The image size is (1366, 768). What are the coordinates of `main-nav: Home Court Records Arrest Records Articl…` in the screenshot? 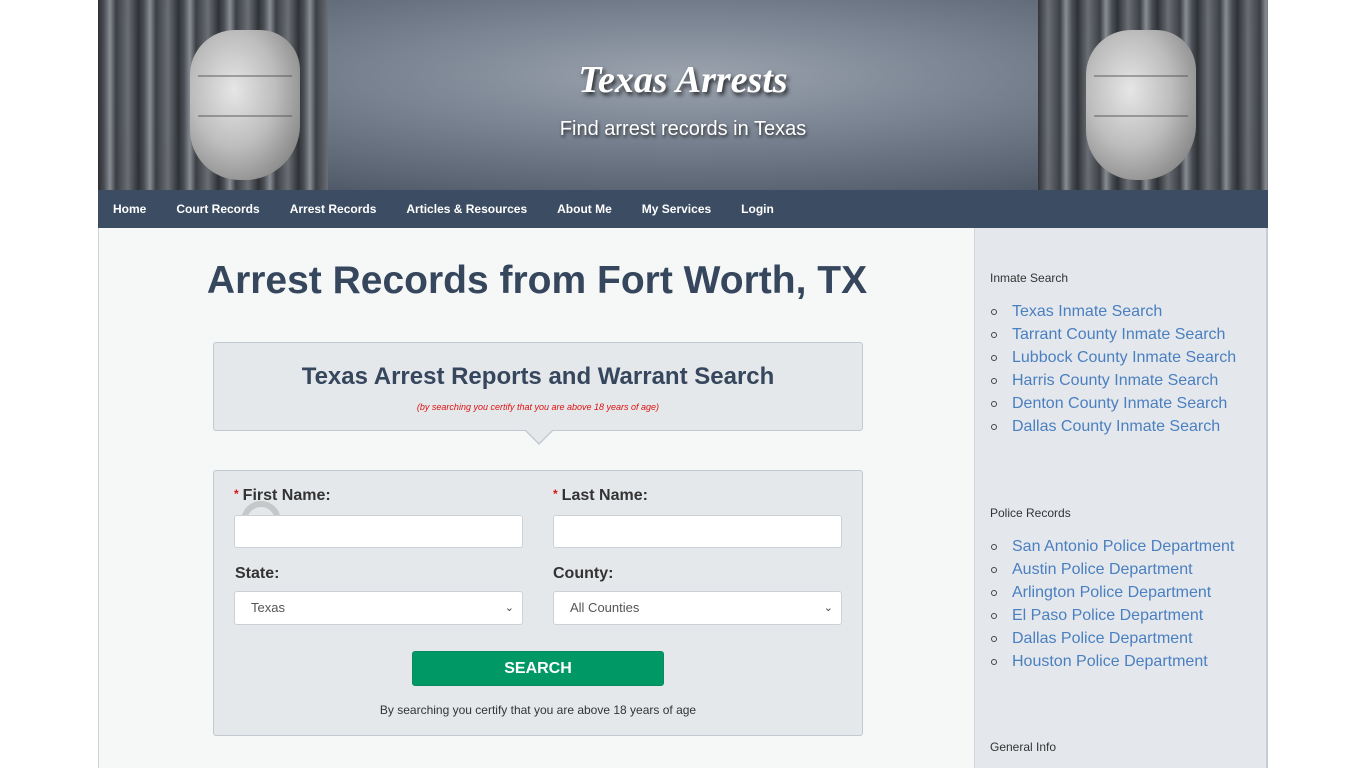 It's located at (683, 209).